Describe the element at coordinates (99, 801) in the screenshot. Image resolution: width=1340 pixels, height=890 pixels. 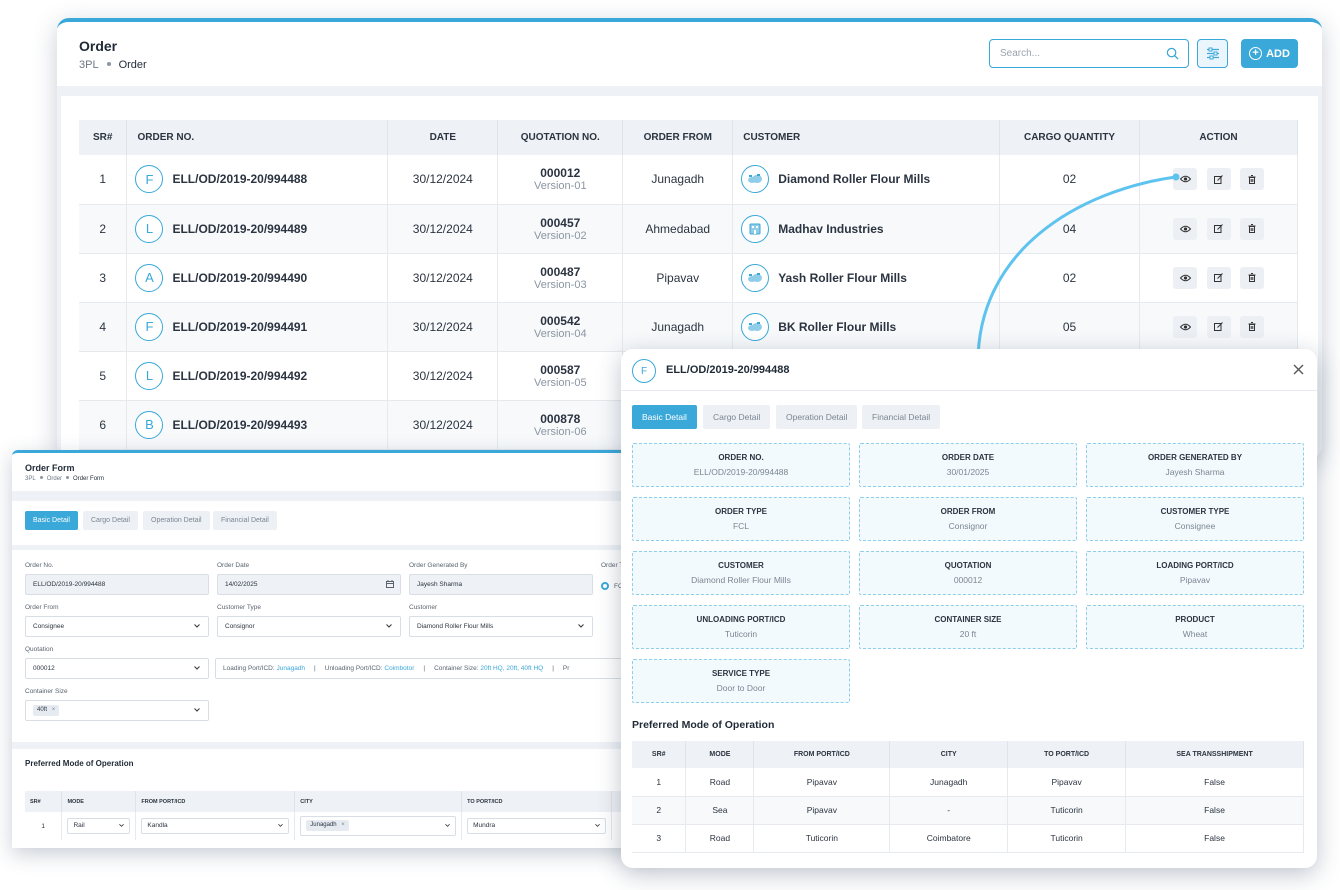
I see `column-header-mode: MODE` at that location.